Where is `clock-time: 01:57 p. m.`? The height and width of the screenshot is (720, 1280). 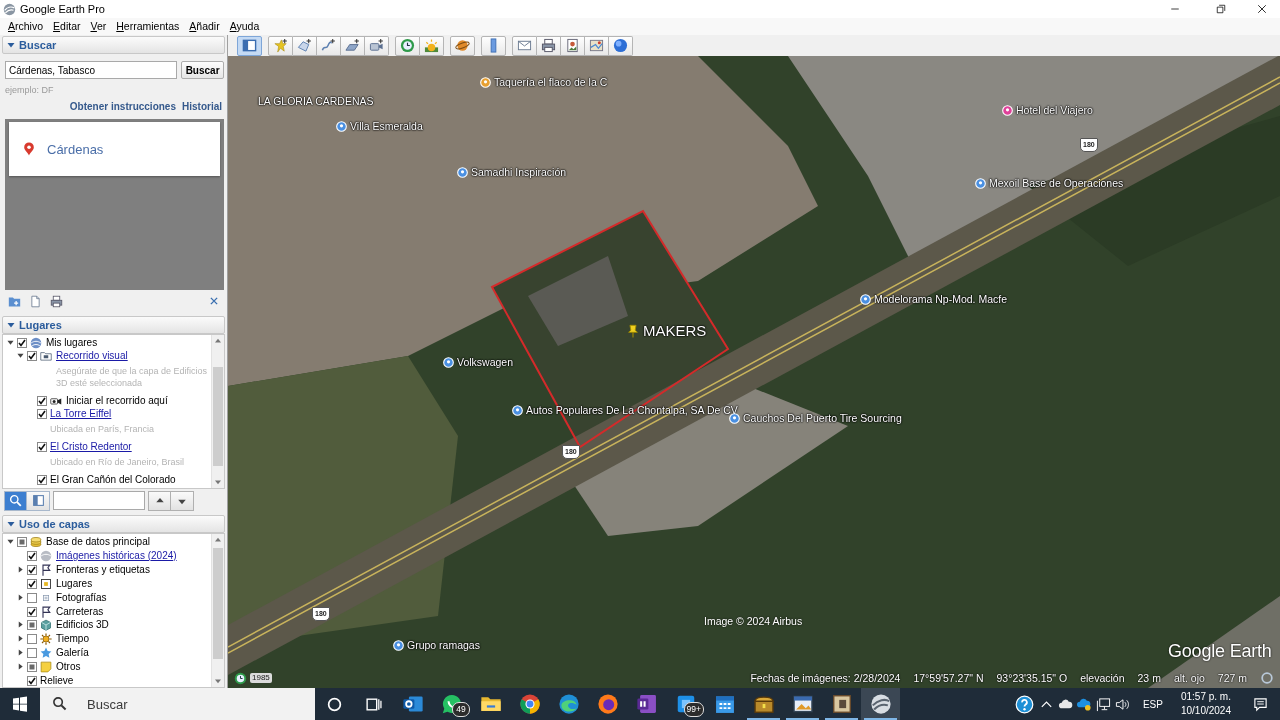 clock-time: 01:57 p. m. is located at coordinates (1205, 697).